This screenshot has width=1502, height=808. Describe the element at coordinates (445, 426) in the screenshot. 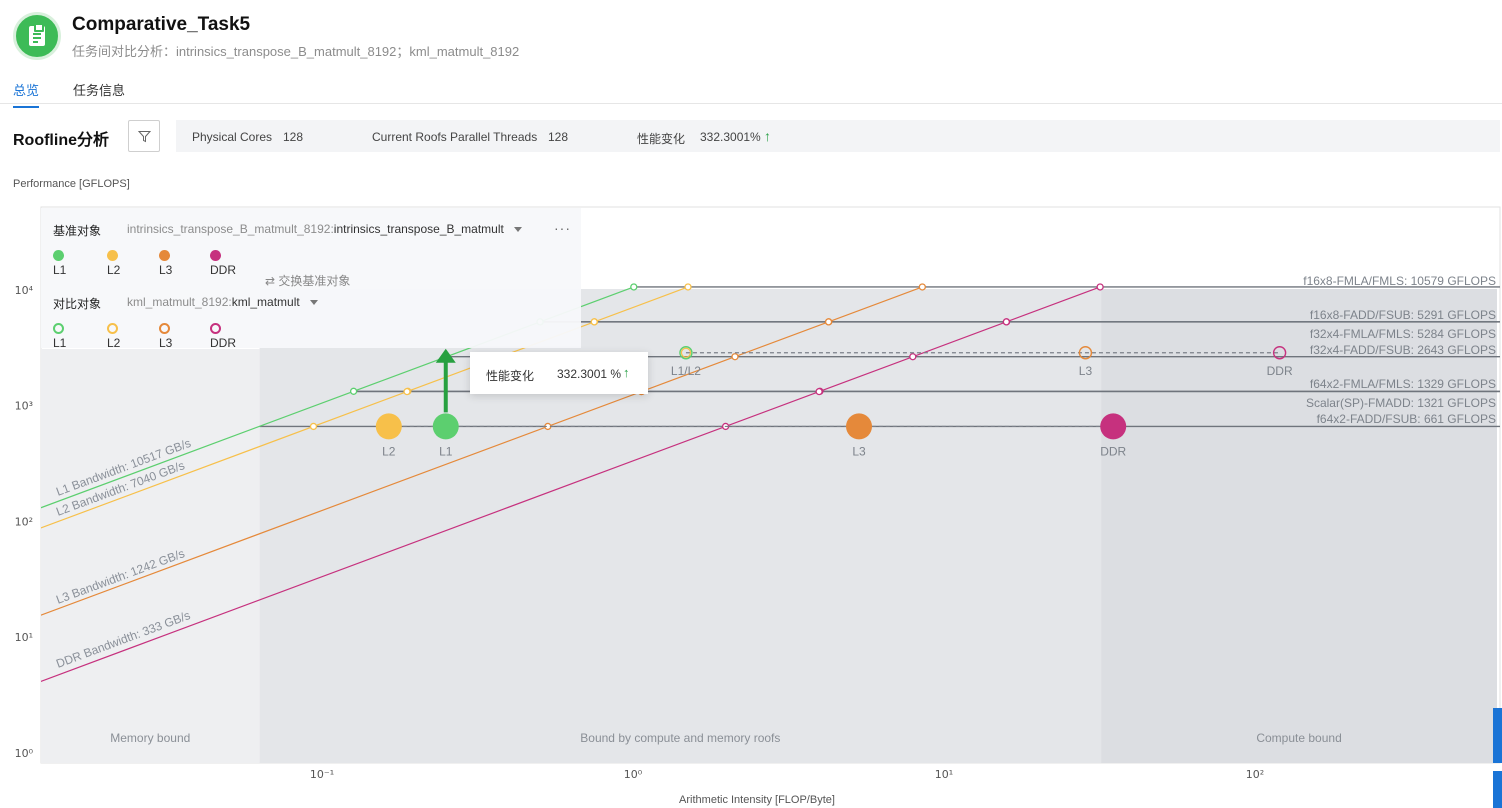

I see `data-point-baseline-l1` at that location.